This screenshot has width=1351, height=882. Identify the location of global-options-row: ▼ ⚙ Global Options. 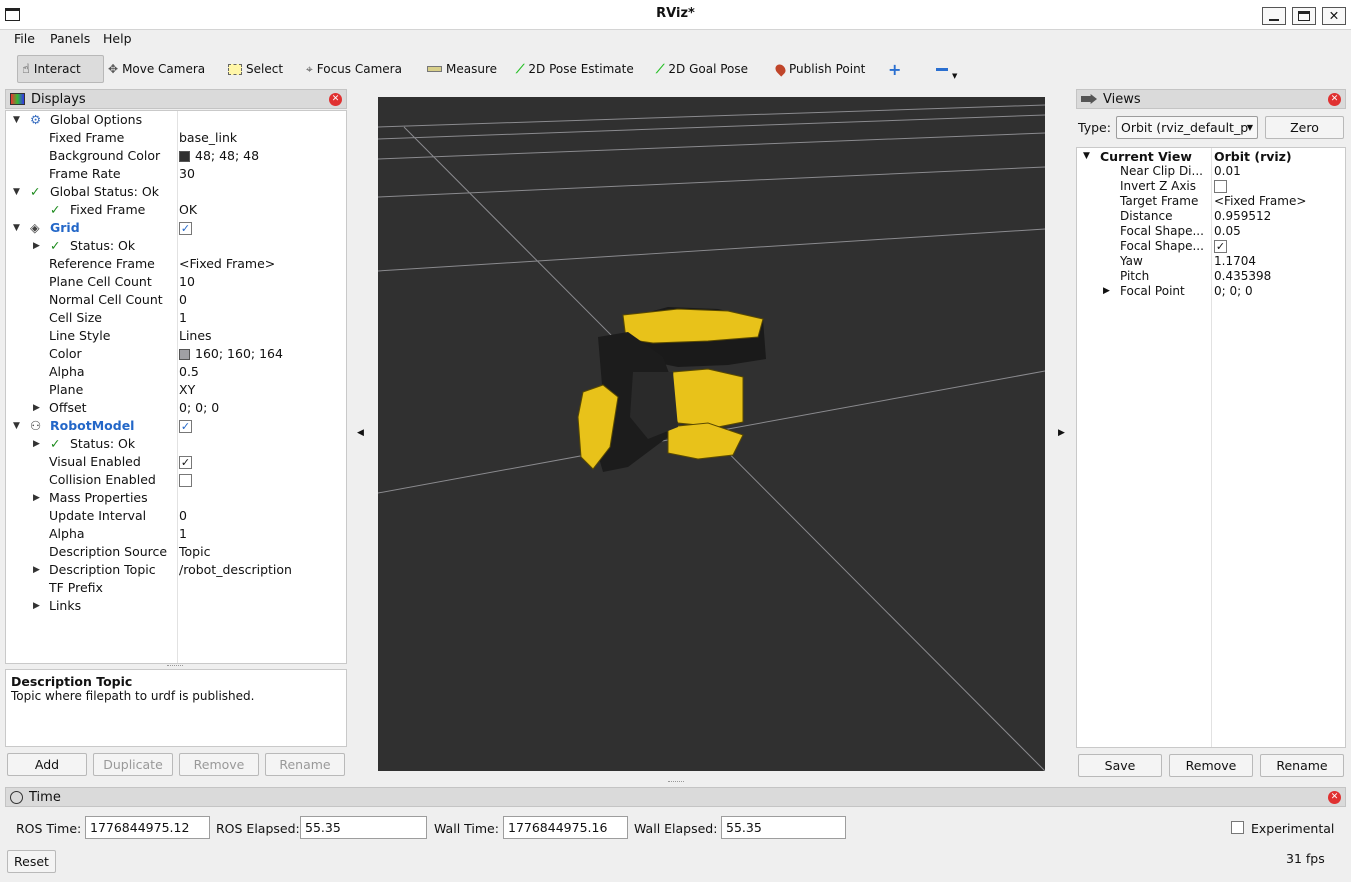
(176, 120).